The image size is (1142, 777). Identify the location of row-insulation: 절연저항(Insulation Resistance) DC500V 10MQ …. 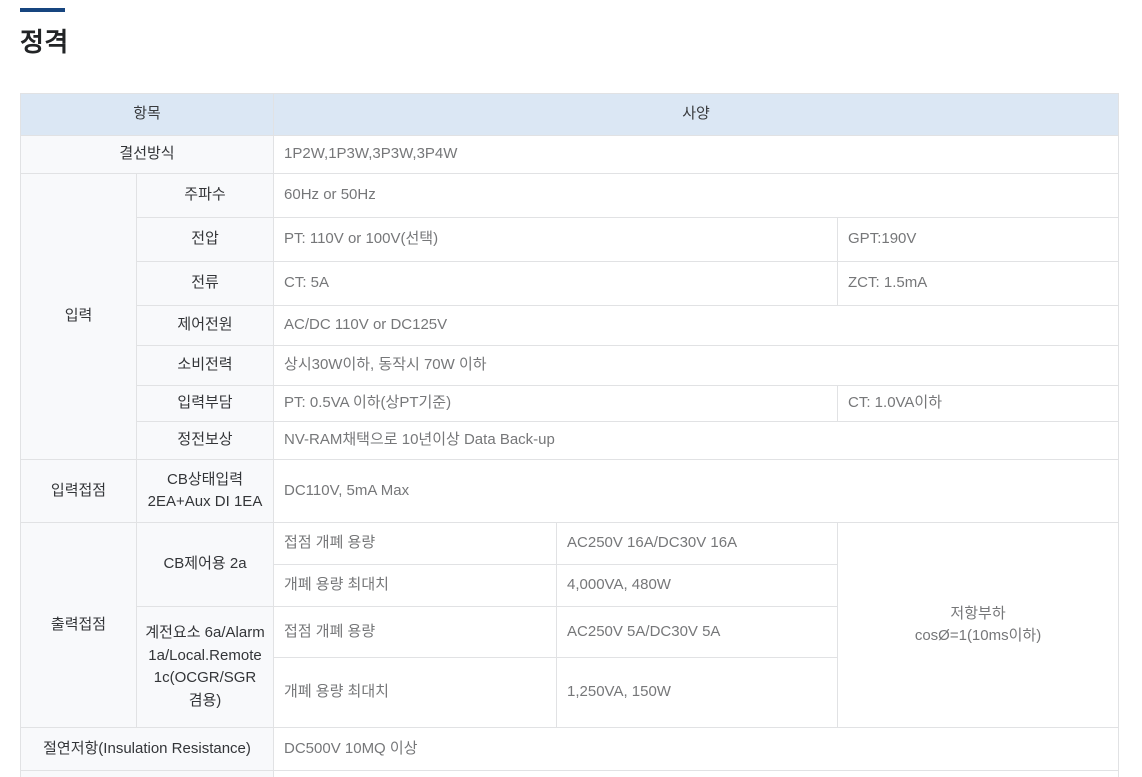
(569, 749).